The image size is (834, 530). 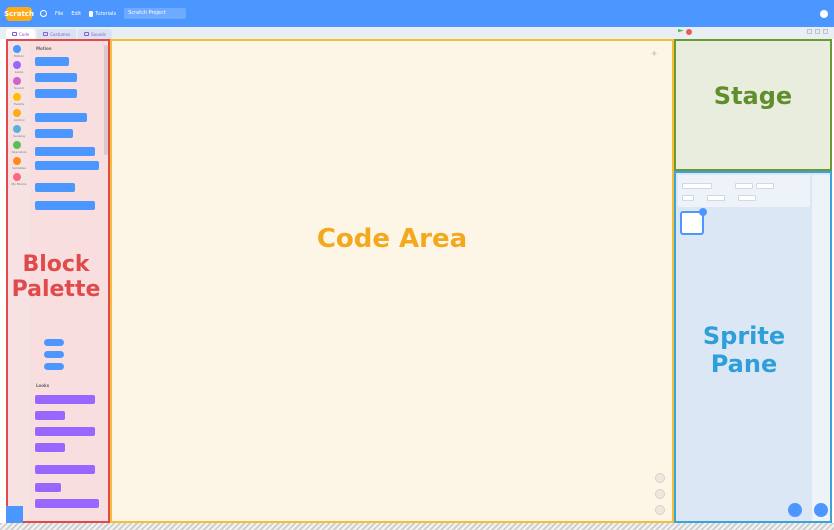 I want to click on category-variables-icon, so click(x=17, y=161).